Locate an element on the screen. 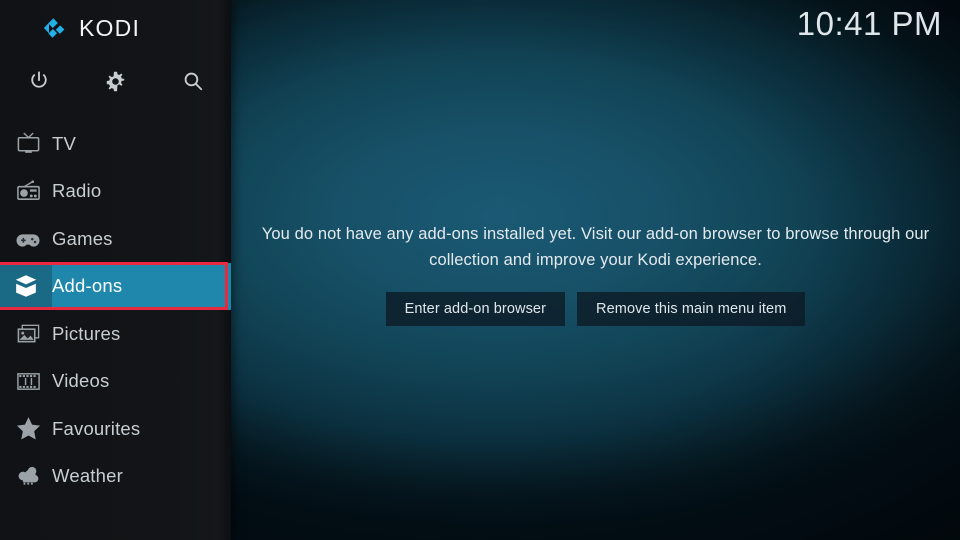 The height and width of the screenshot is (540, 960). remove-main-menu-item-button: Remove this main menu item is located at coordinates (691, 308).